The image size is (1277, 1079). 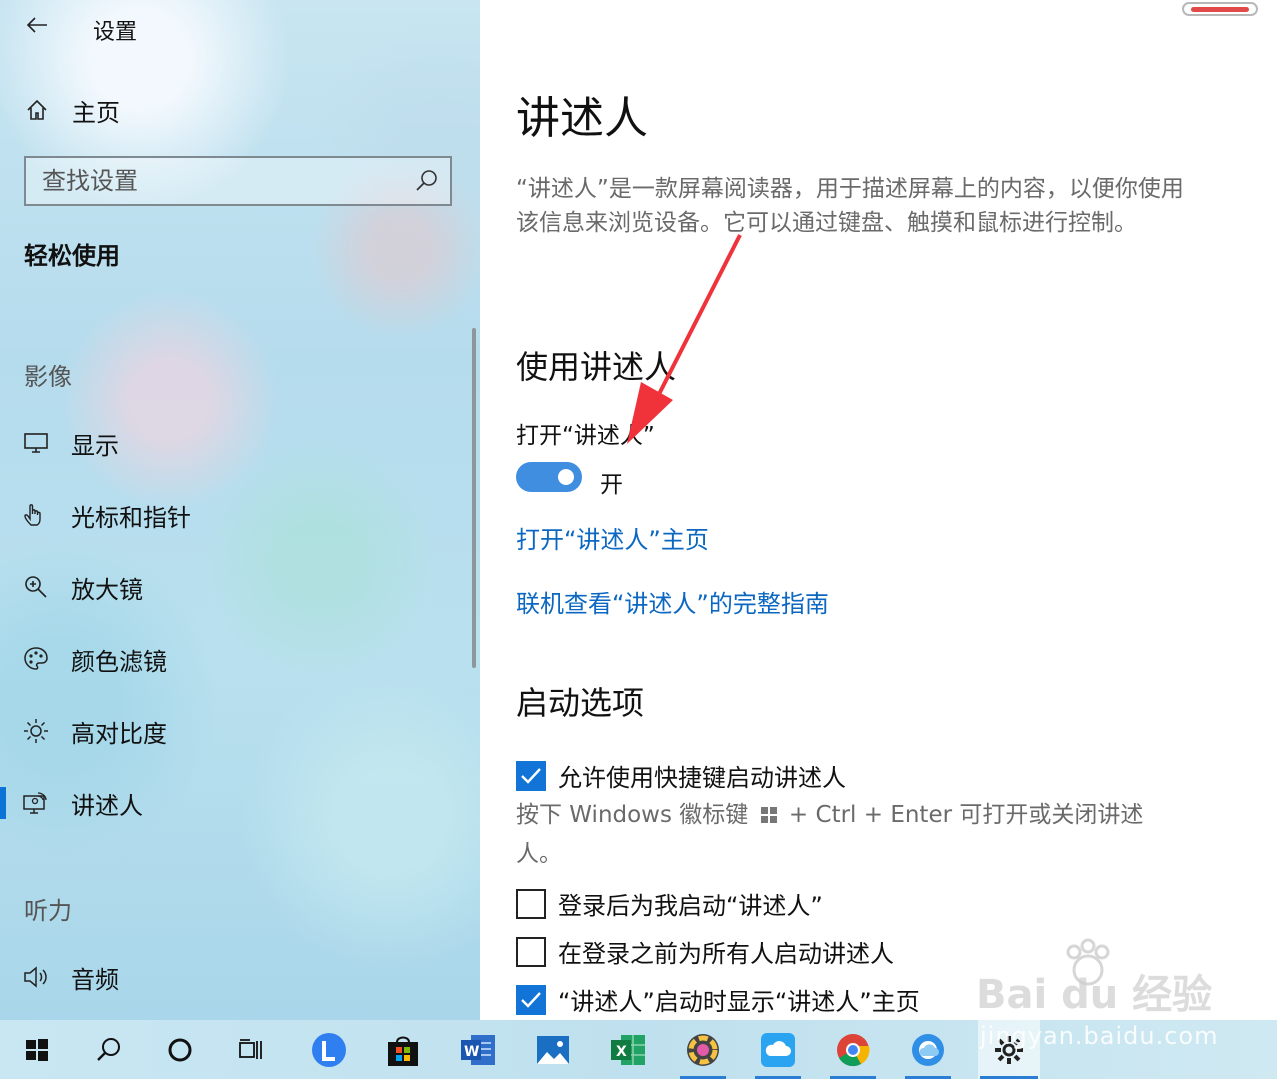 What do you see at coordinates (1099, 1036) in the screenshot?
I see `watermark-url: jingyan.baidu.com` at bounding box center [1099, 1036].